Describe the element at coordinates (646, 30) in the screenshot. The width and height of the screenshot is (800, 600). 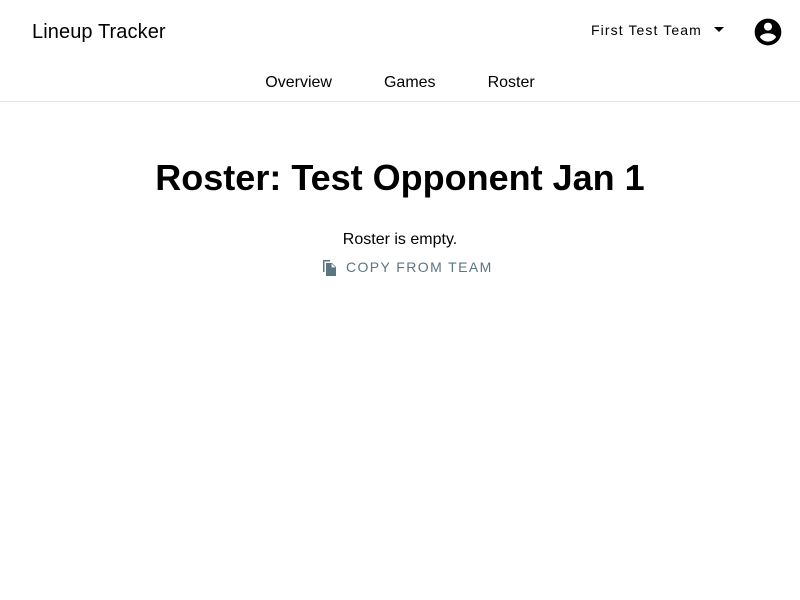
I see `team-select-value: First Test Team` at that location.